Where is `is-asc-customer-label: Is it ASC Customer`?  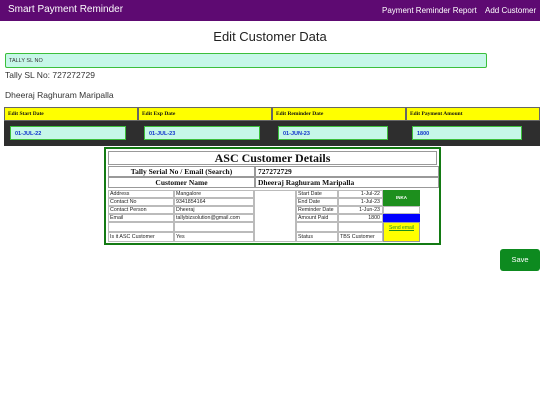
is-asc-customer-label: Is it ASC Customer is located at coordinates (141, 237).